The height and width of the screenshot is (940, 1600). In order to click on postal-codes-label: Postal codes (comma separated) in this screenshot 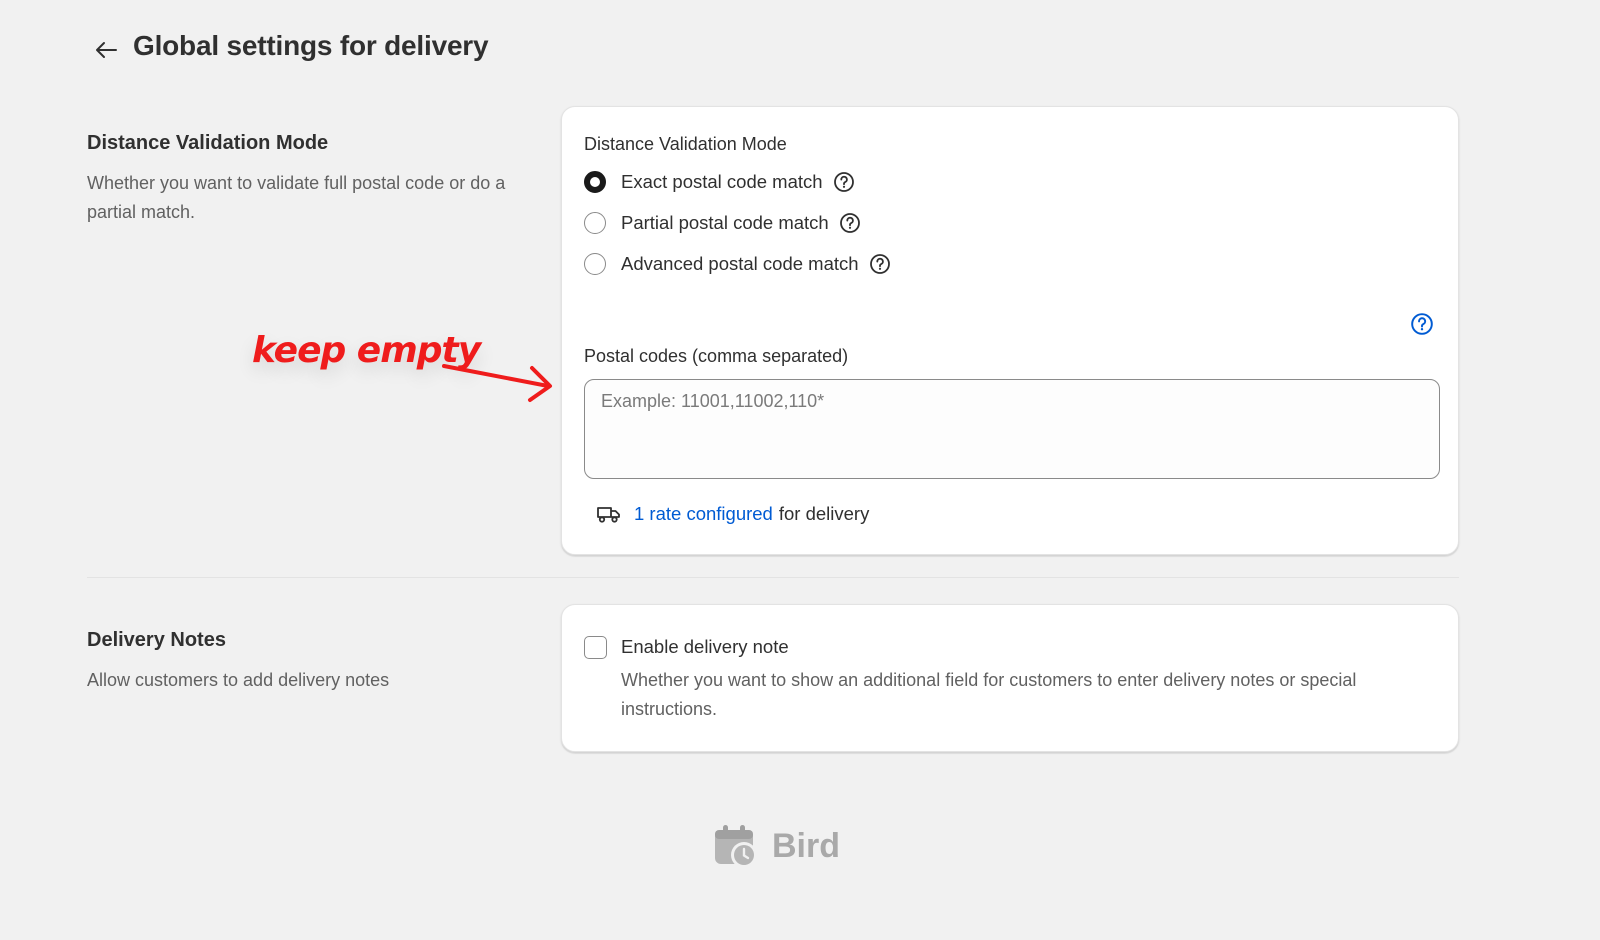, I will do `click(716, 356)`.